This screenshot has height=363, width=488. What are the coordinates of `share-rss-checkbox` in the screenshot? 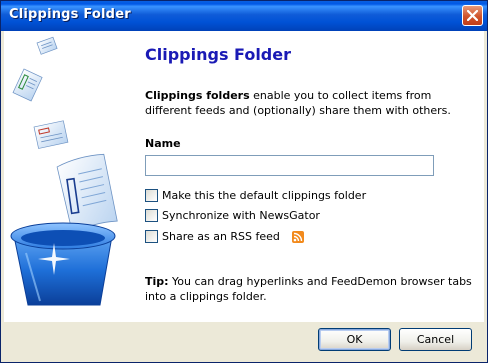 It's located at (151, 236).